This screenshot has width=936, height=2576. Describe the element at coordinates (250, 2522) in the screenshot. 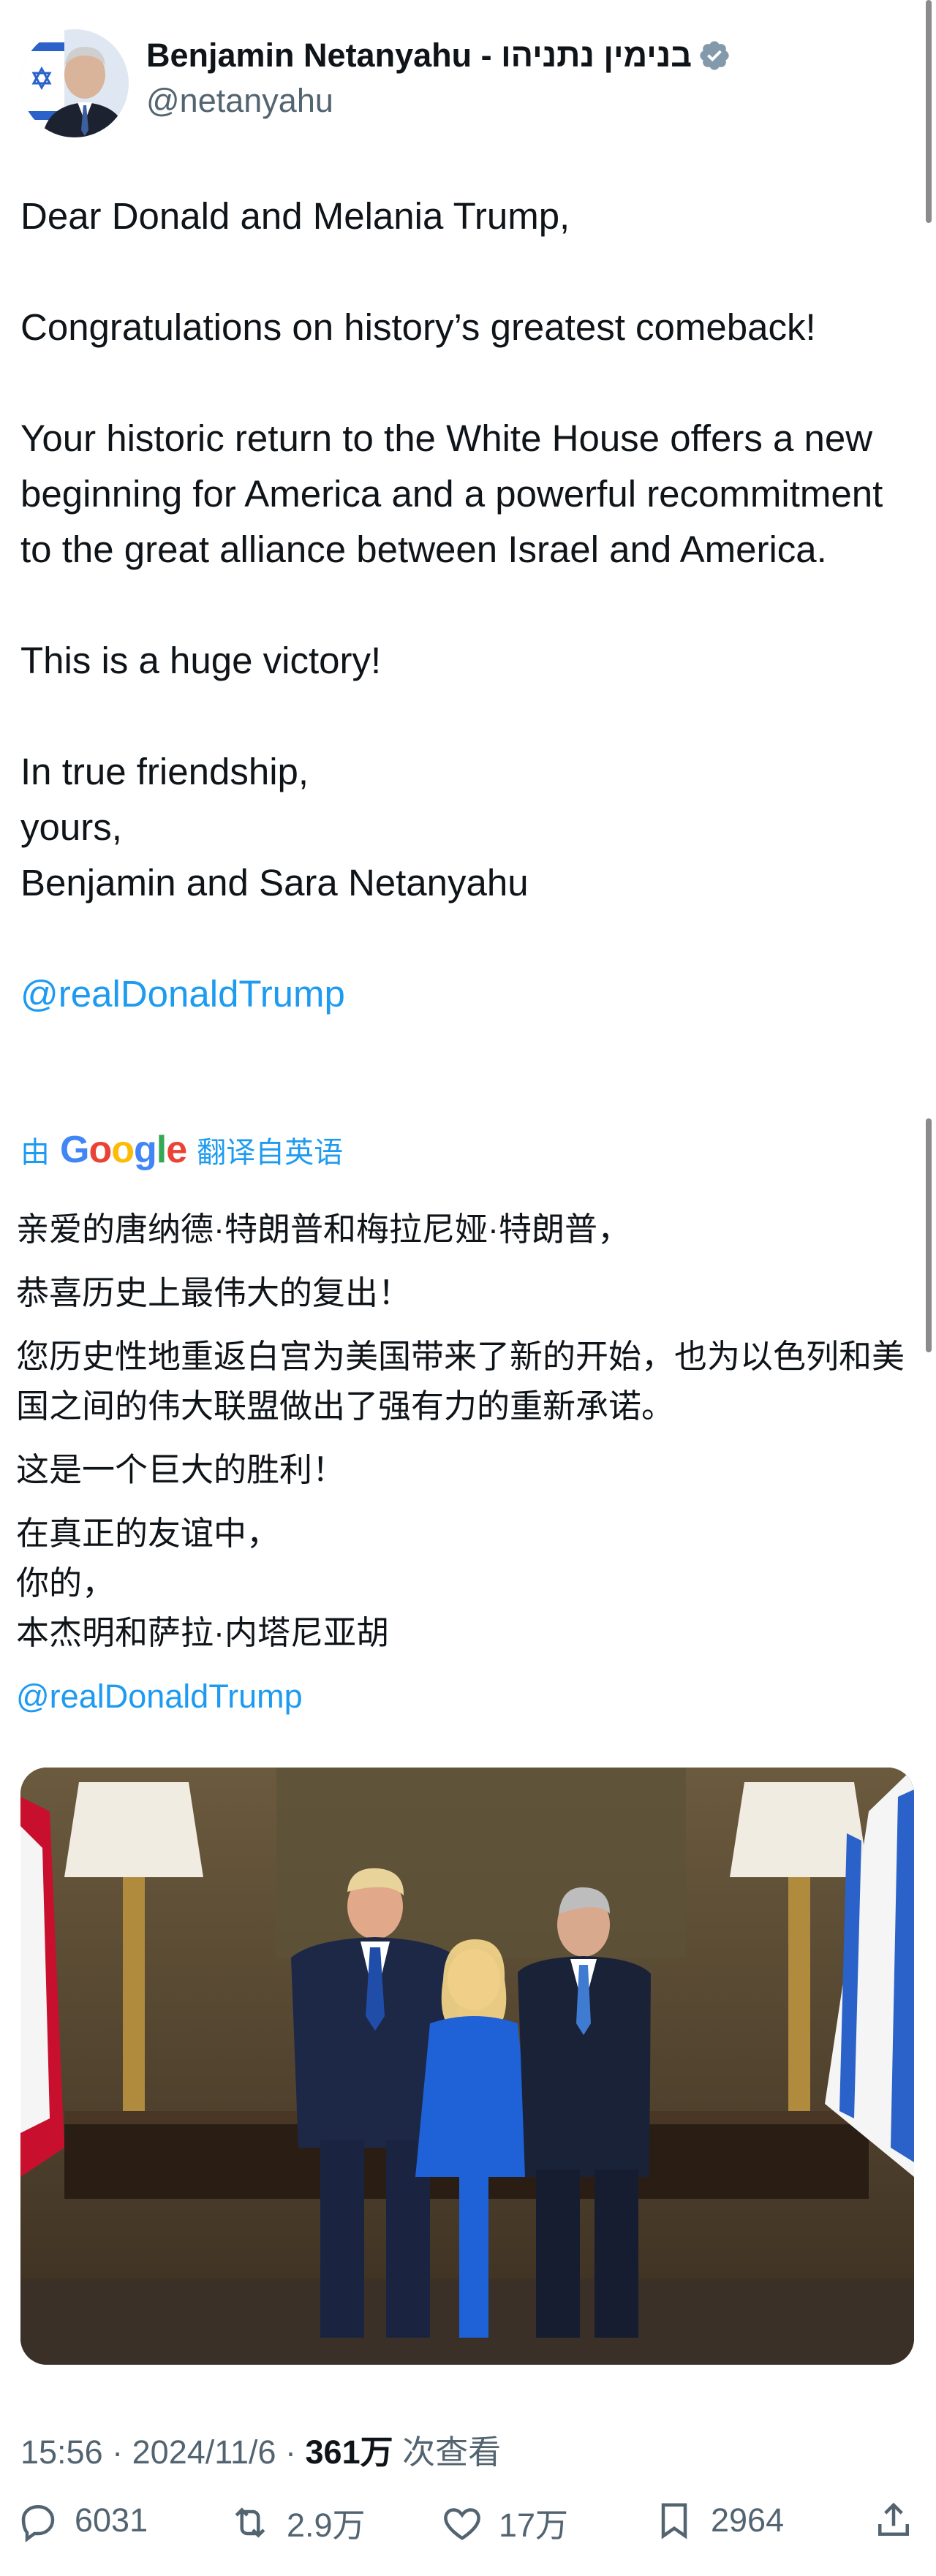

I see `retweet-icon` at that location.